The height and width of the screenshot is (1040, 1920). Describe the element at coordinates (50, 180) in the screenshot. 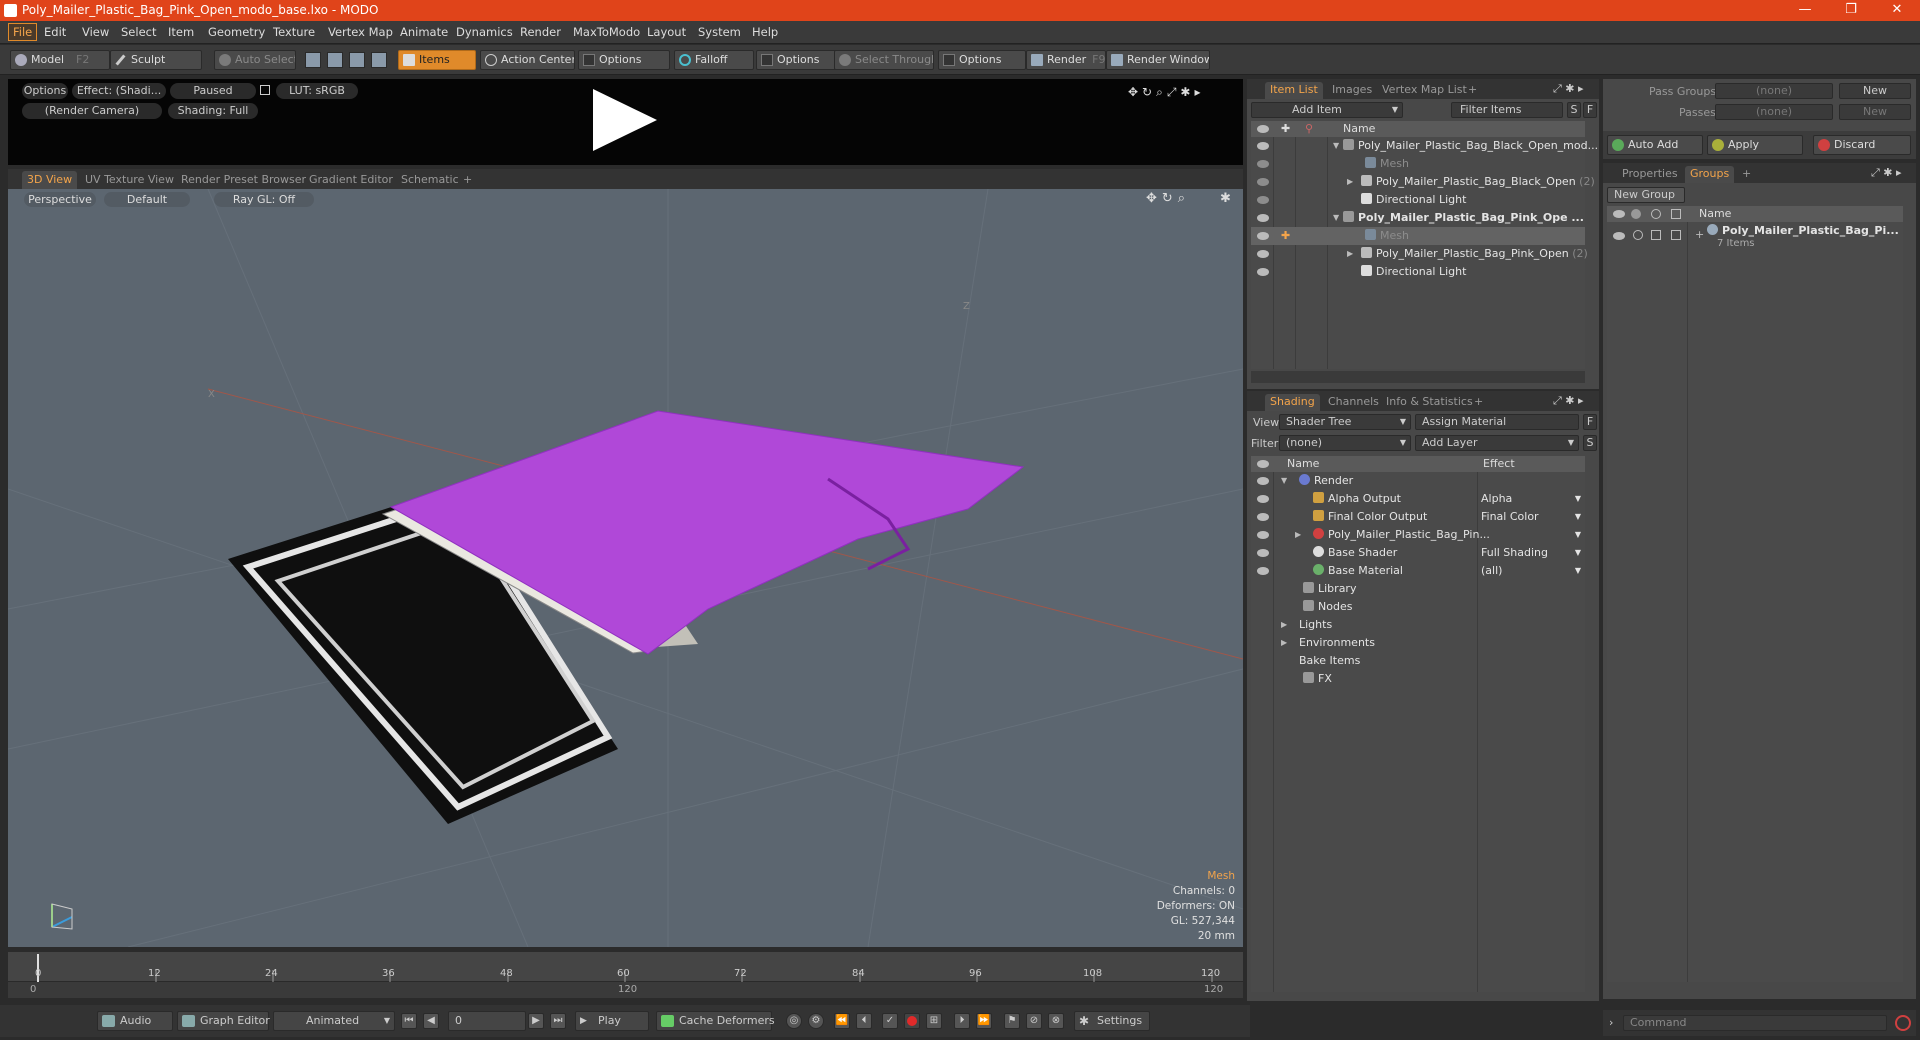

I see `tab-3d-view: 3D View` at that location.